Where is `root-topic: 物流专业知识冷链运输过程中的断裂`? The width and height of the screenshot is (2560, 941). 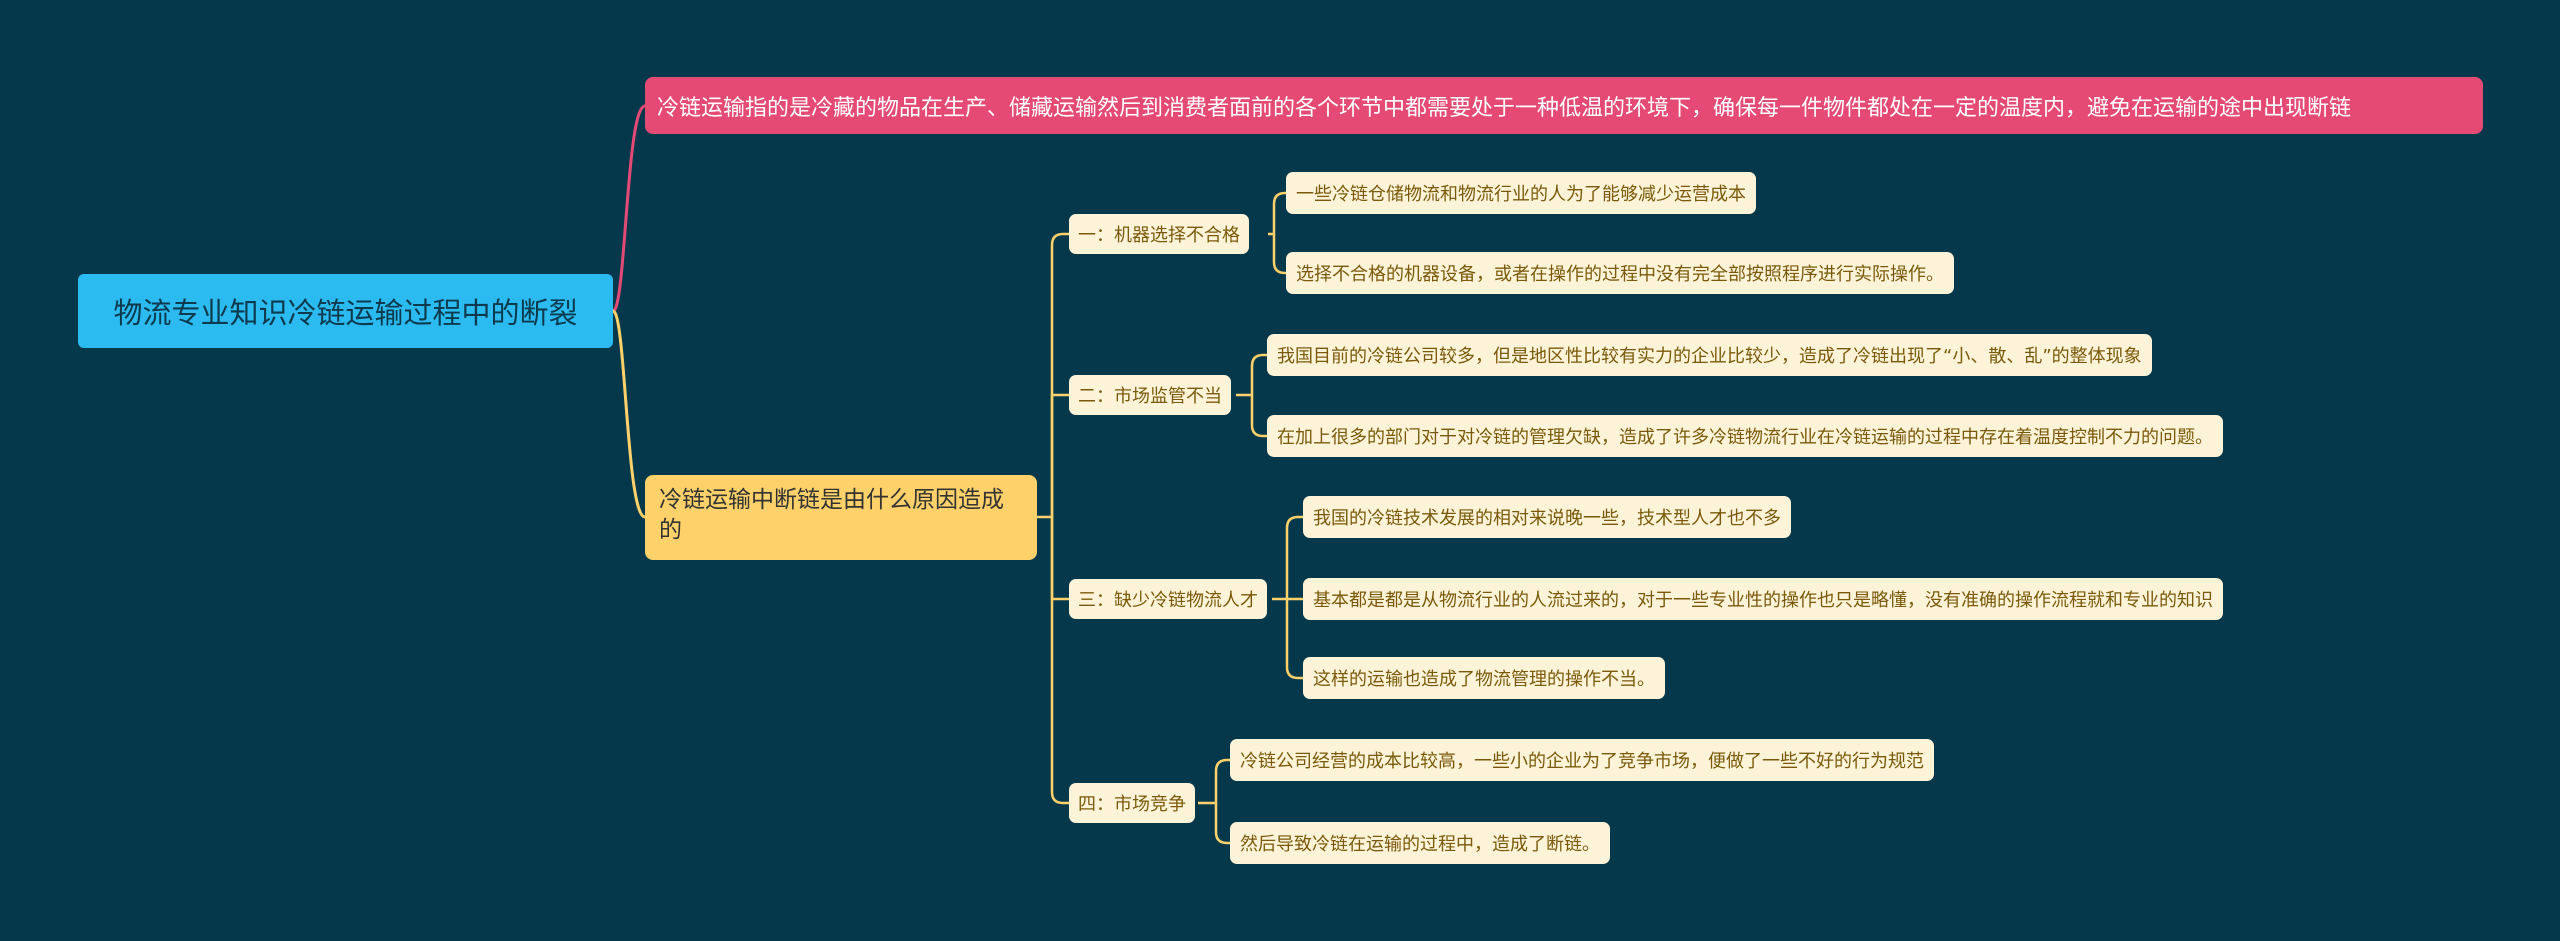 root-topic: 物流专业知识冷链运输过程中的断裂 is located at coordinates (345, 311).